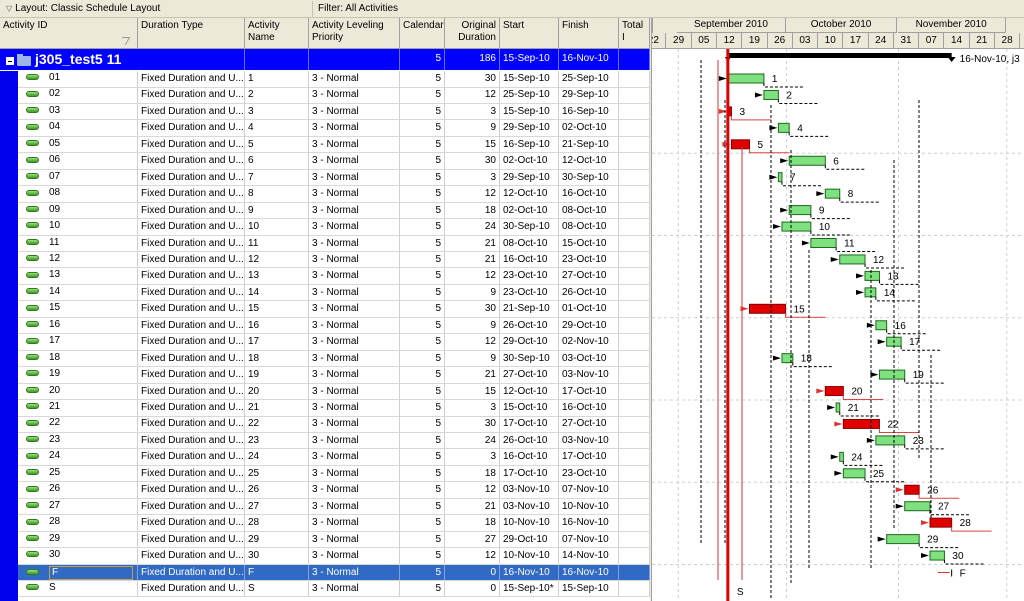  I want to click on activity-id-cell: 02, so click(78, 95).